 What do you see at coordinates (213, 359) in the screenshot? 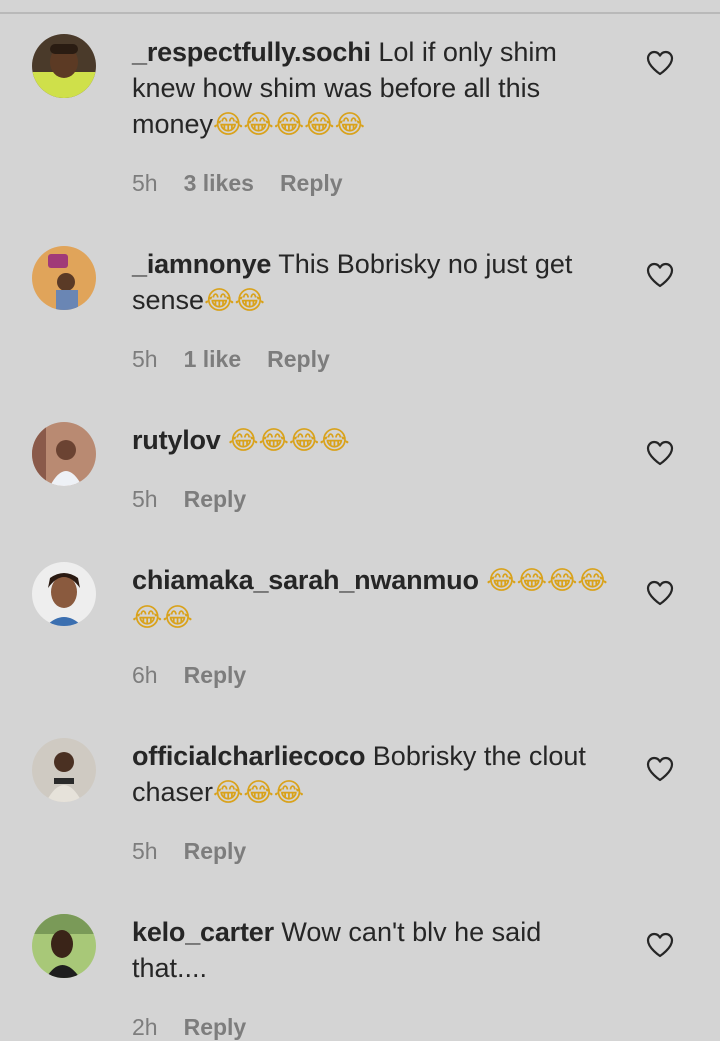
I see `comment-likes: 1 like` at bounding box center [213, 359].